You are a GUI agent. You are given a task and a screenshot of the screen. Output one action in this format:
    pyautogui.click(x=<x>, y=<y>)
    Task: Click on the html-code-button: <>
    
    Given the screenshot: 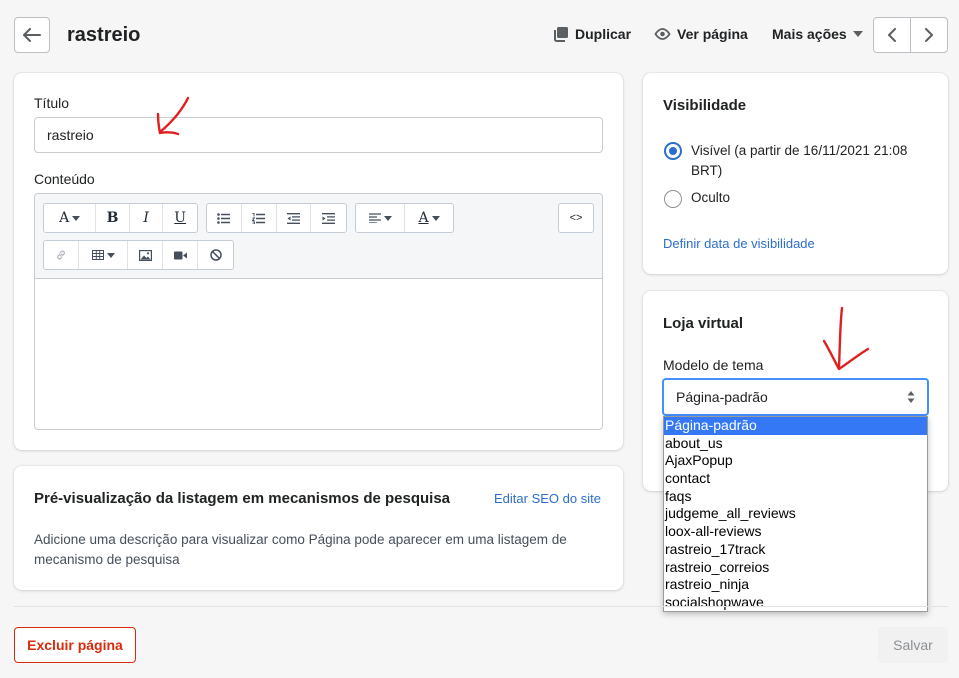 What is the action you would take?
    pyautogui.click(x=576, y=218)
    